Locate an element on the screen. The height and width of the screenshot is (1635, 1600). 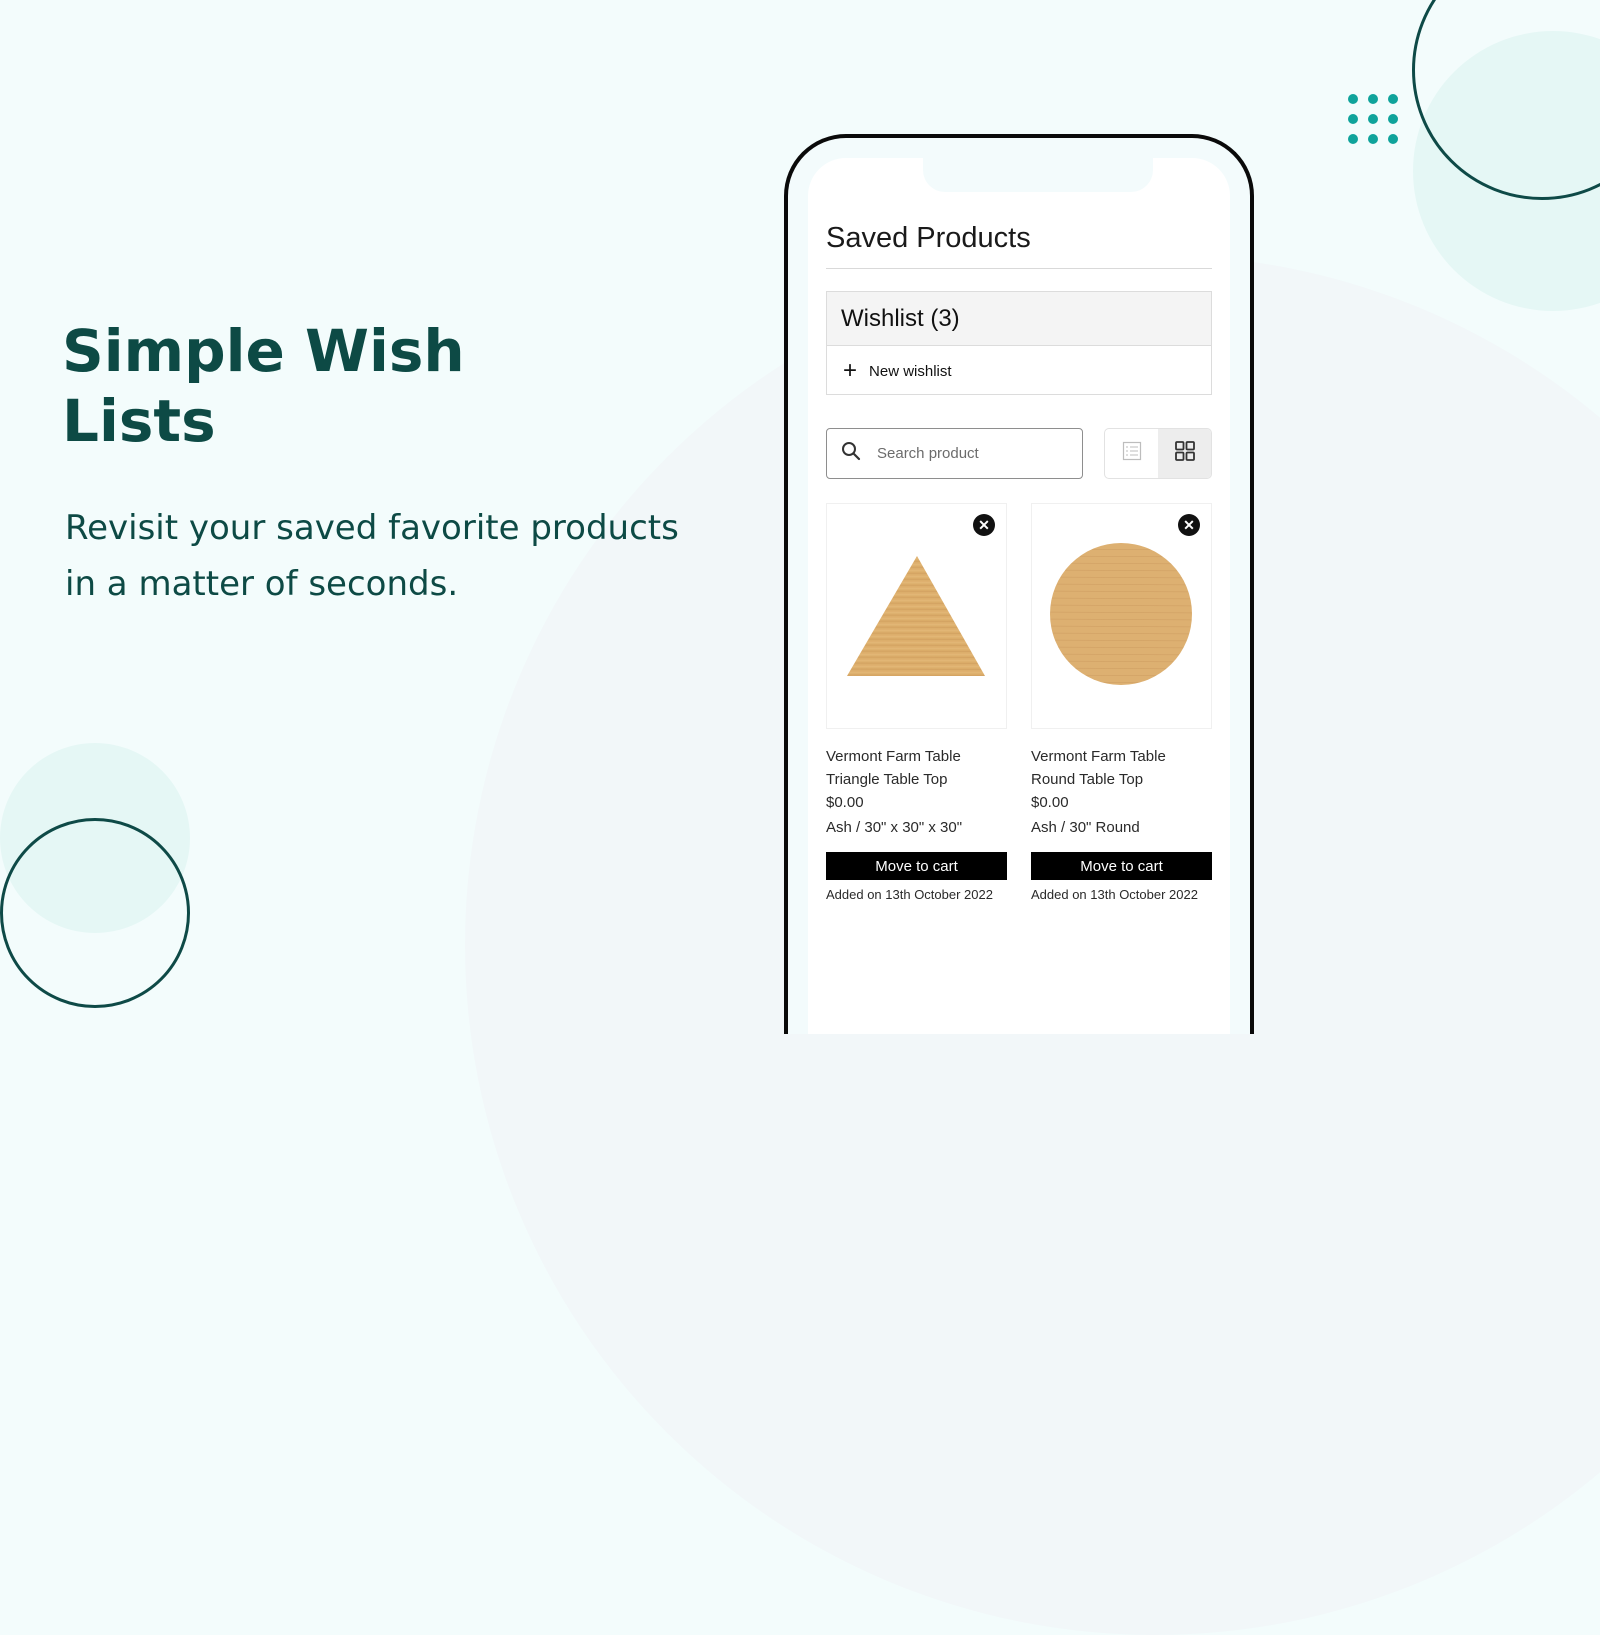
page-title: Saved Products is located at coordinates (928, 238).